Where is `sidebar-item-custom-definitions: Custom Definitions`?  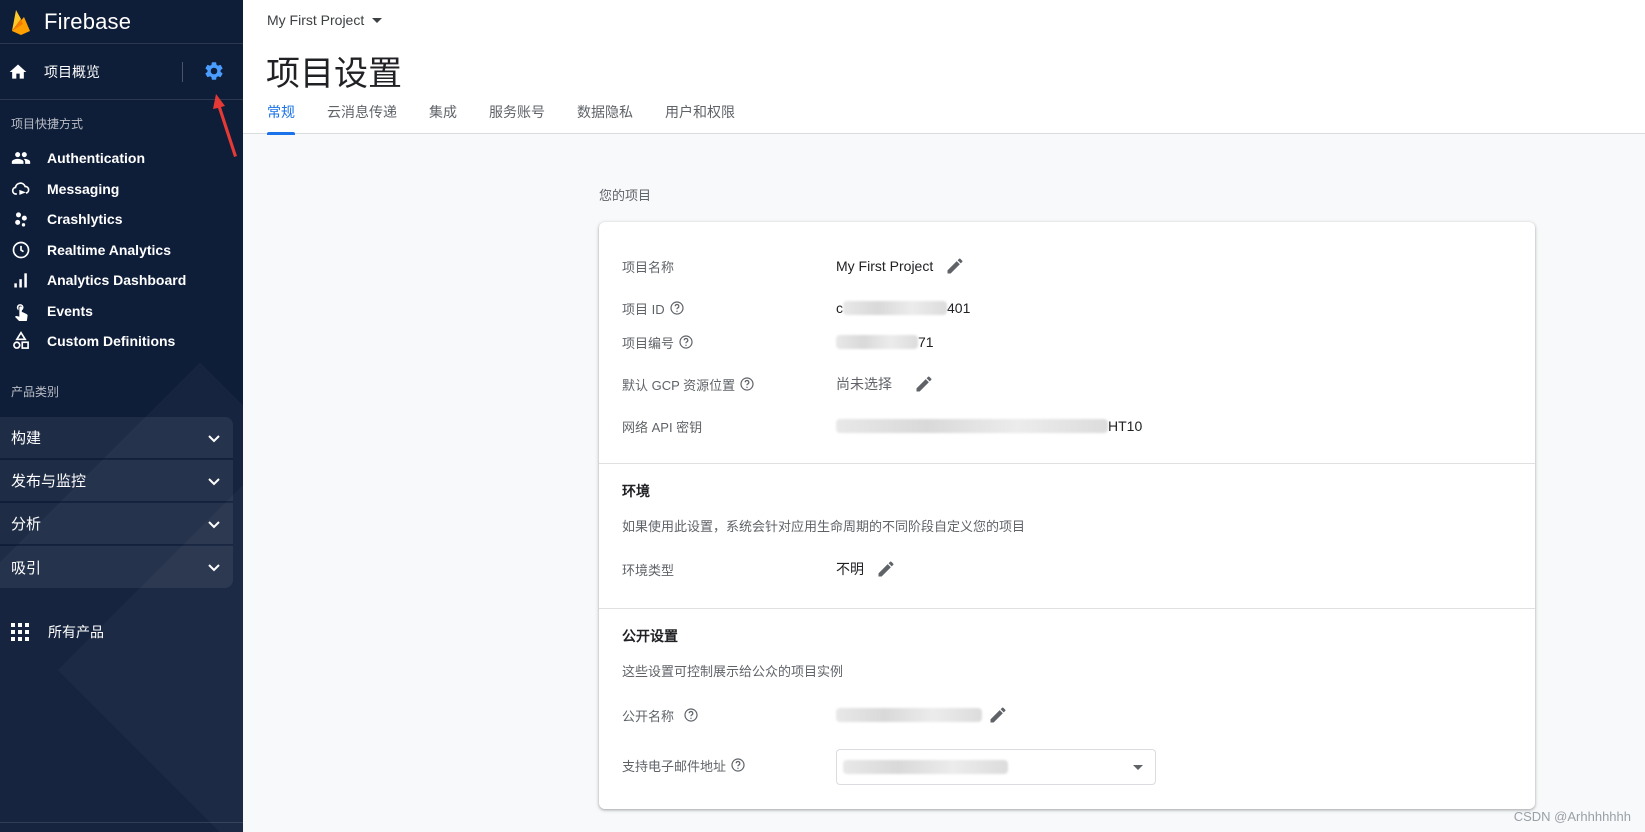
sidebar-item-custom-definitions: Custom Definitions is located at coordinates (121, 341).